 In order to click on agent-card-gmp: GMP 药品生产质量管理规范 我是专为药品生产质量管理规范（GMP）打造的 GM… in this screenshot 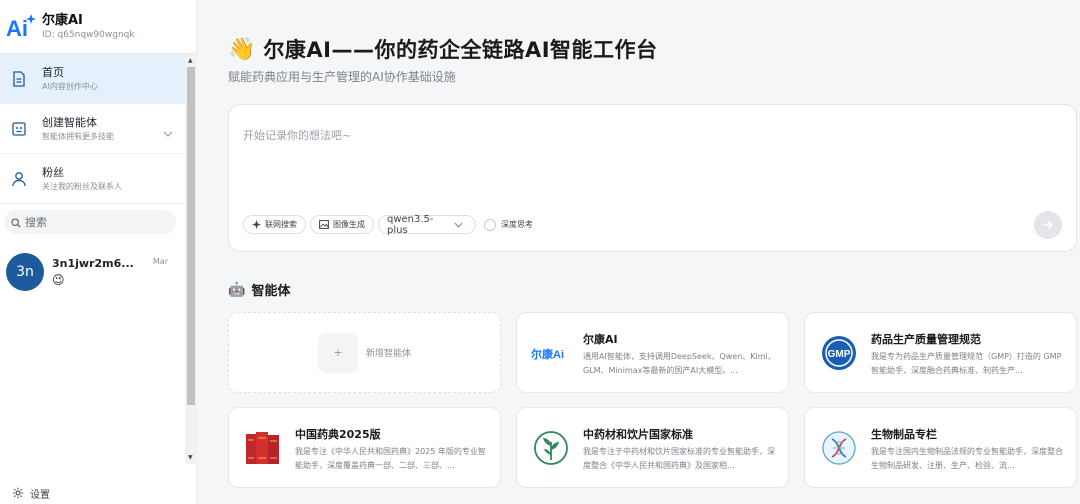, I will do `click(940, 352)`.